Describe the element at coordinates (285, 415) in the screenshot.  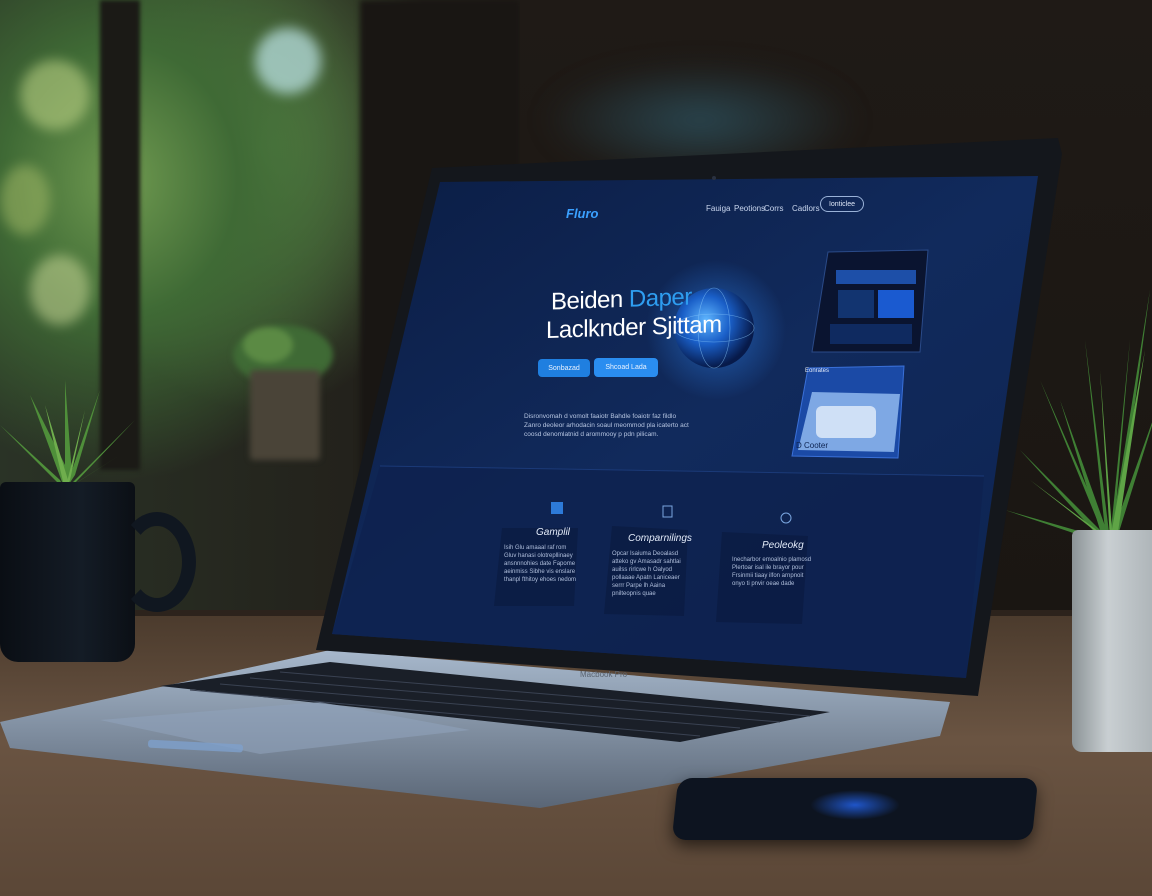
I see `blurred-pot` at that location.